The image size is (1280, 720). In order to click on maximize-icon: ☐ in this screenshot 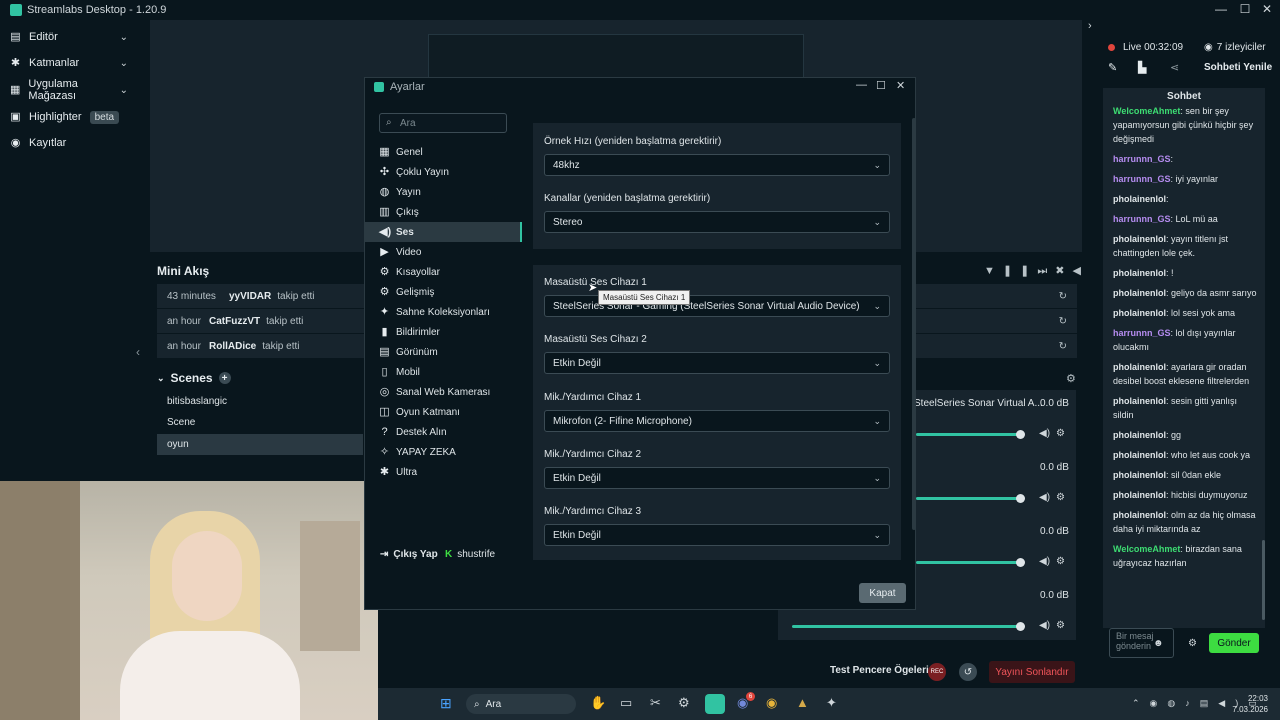, I will do `click(1245, 9)`.